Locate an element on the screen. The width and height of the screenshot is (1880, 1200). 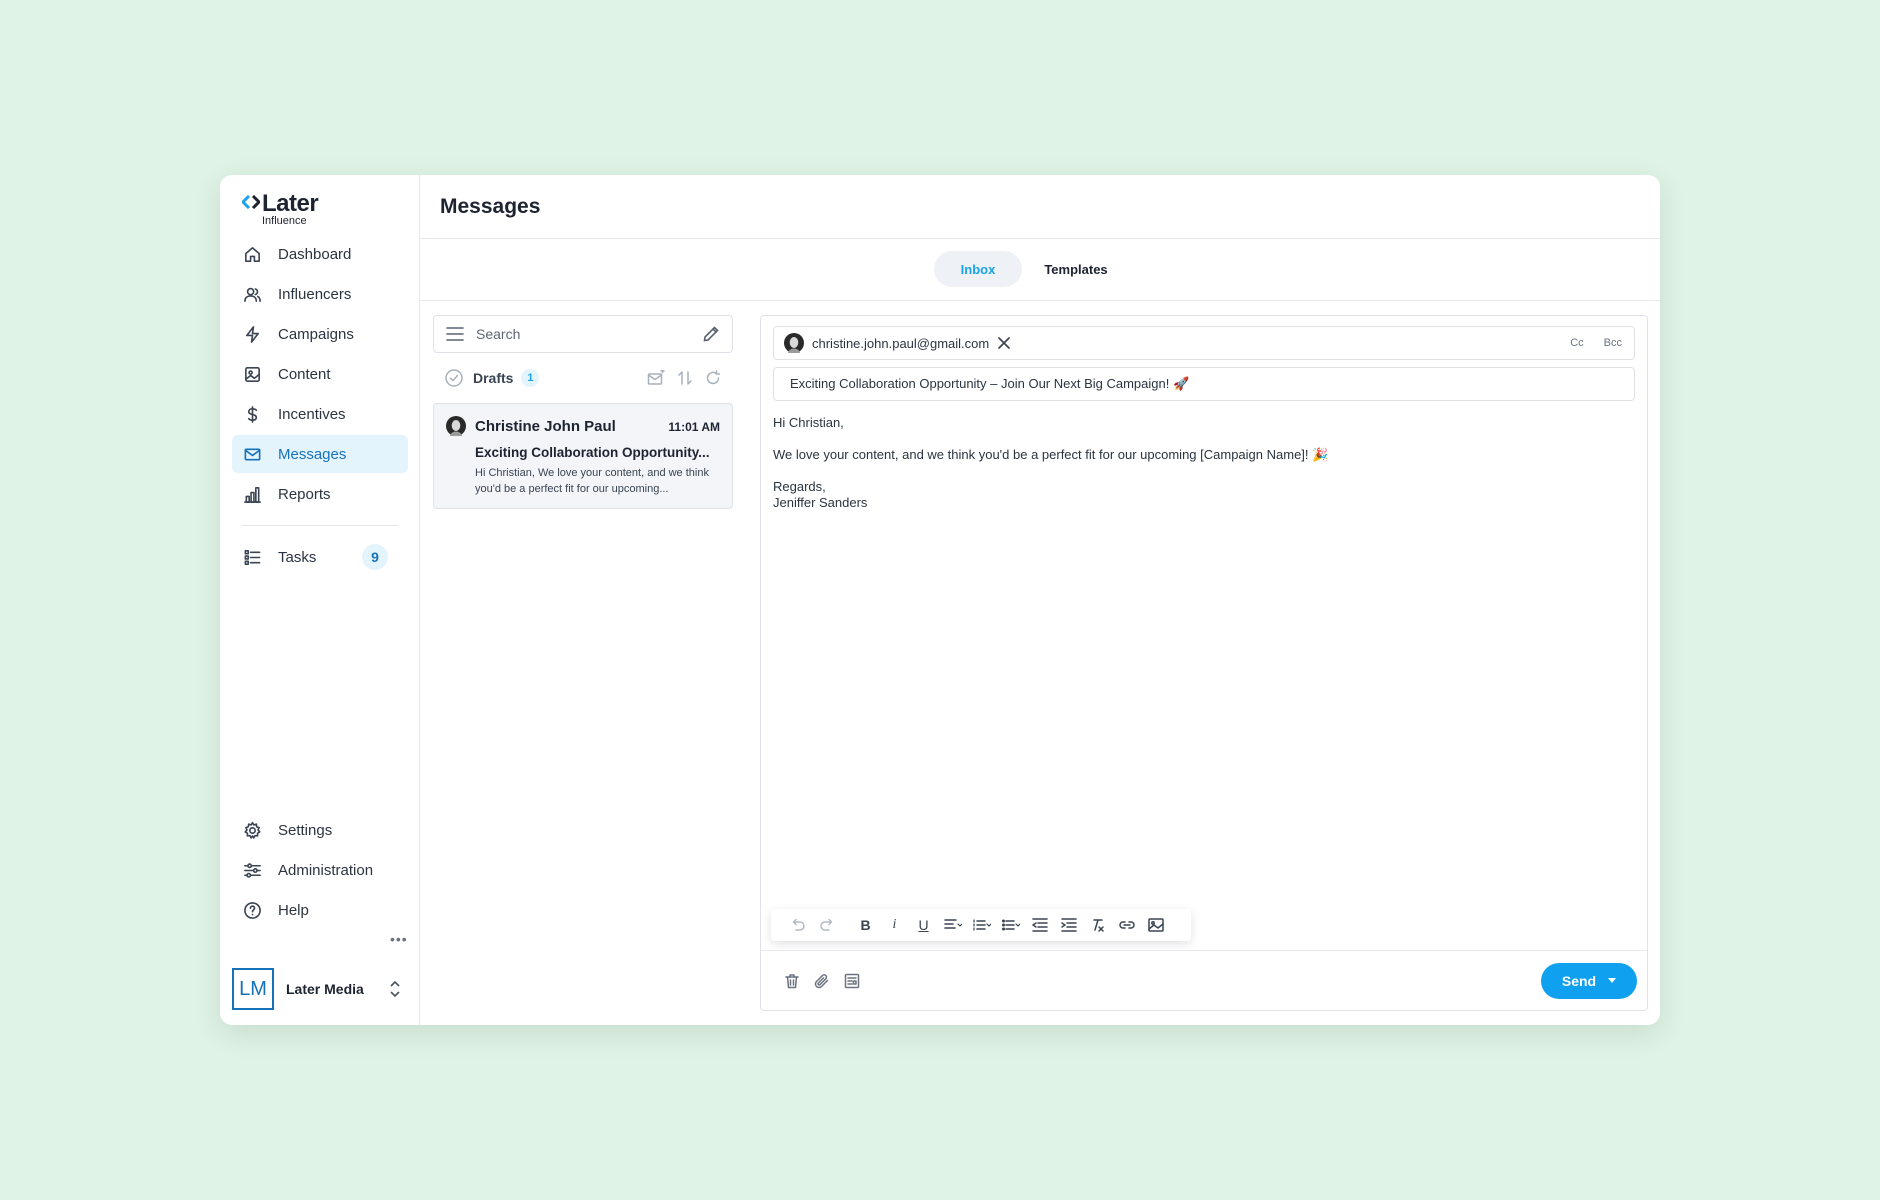
secondary-nav: Settings Administration Help is located at coordinates (320, 871).